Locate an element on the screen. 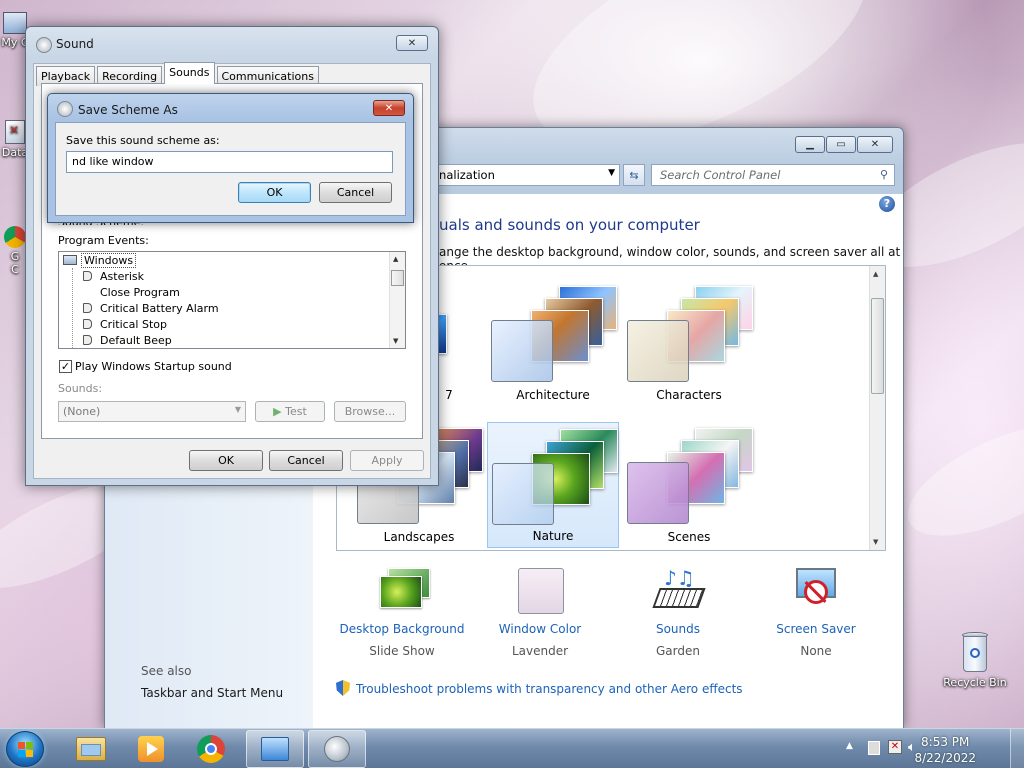 The height and width of the screenshot is (768, 1024). taskbar-explorer is located at coordinates (91, 749).